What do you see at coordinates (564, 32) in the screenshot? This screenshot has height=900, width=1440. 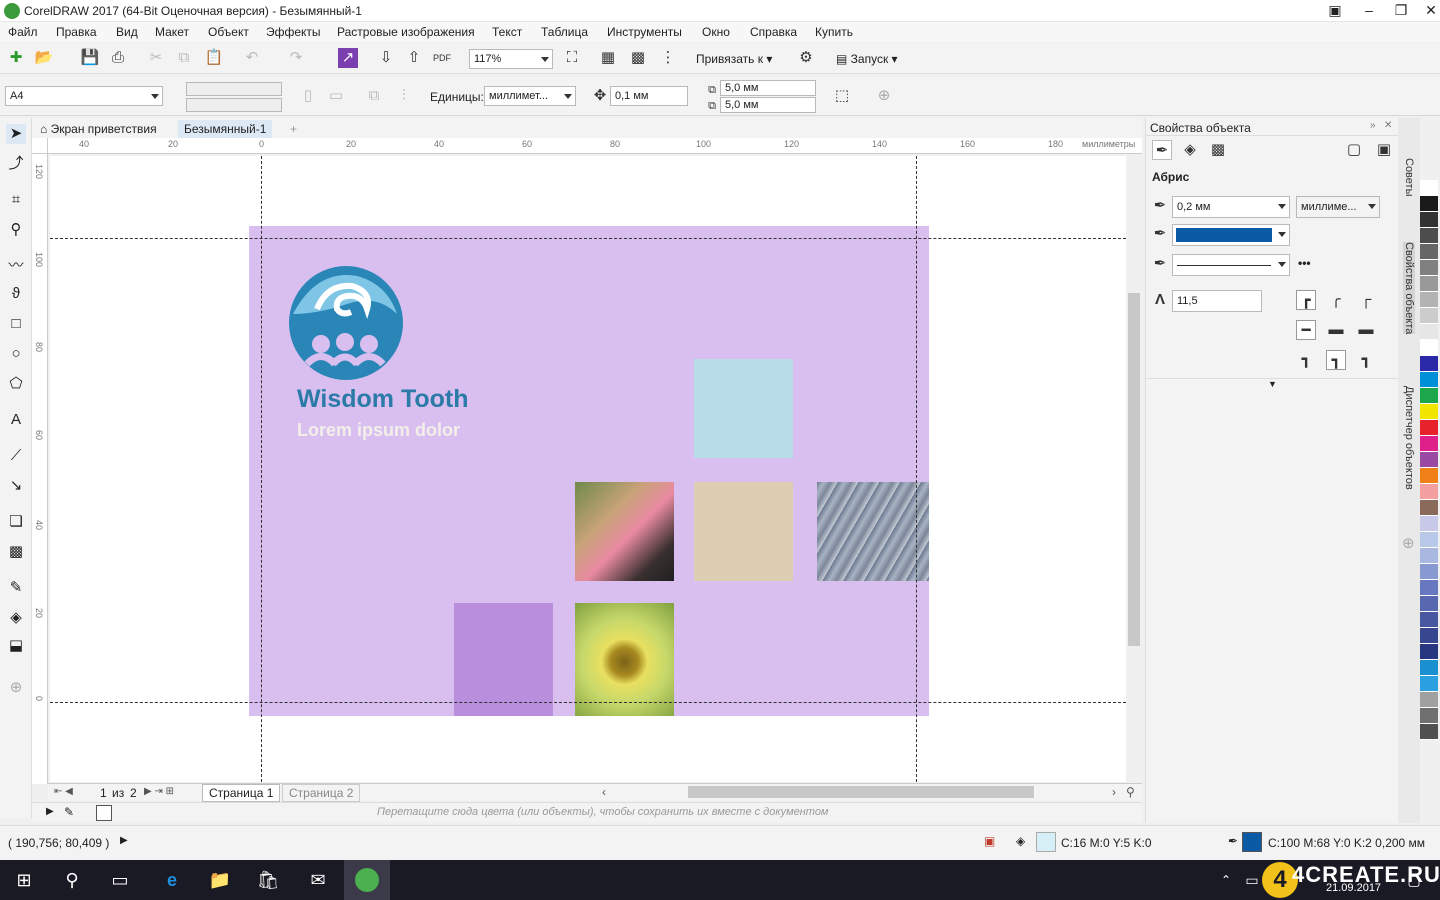 I see `menu-table: Таблица` at bounding box center [564, 32].